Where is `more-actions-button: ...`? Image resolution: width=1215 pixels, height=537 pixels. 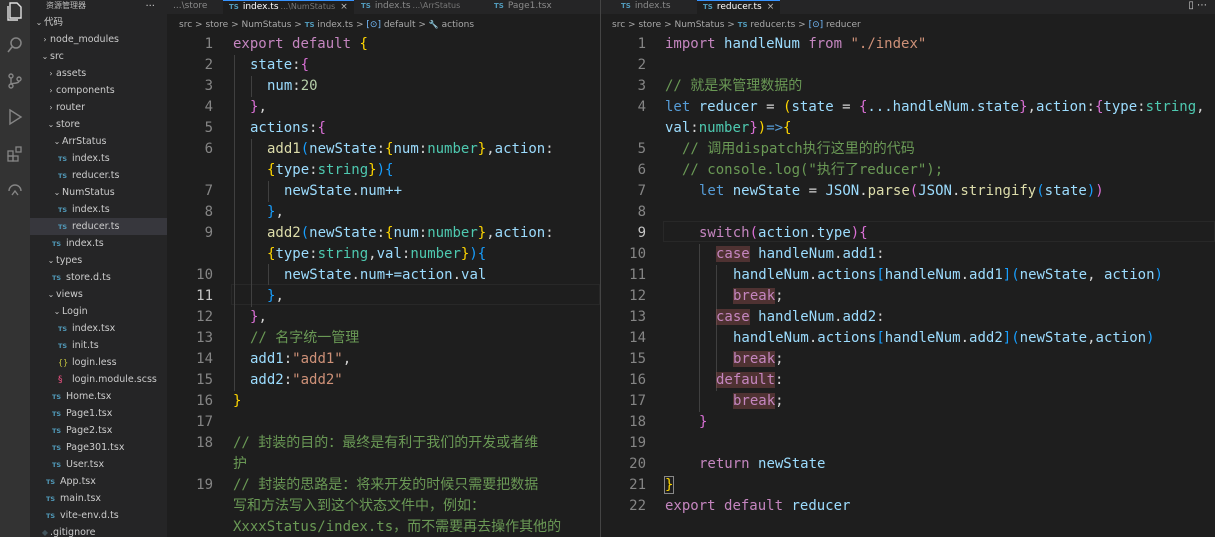 more-actions-button: ... is located at coordinates (150, 5).